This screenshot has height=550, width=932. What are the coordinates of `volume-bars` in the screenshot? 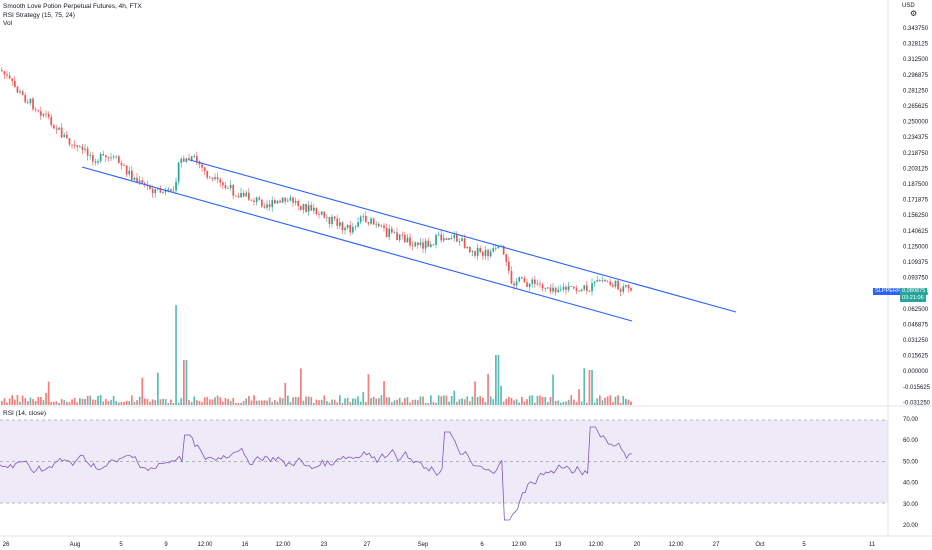 It's located at (316, 355).